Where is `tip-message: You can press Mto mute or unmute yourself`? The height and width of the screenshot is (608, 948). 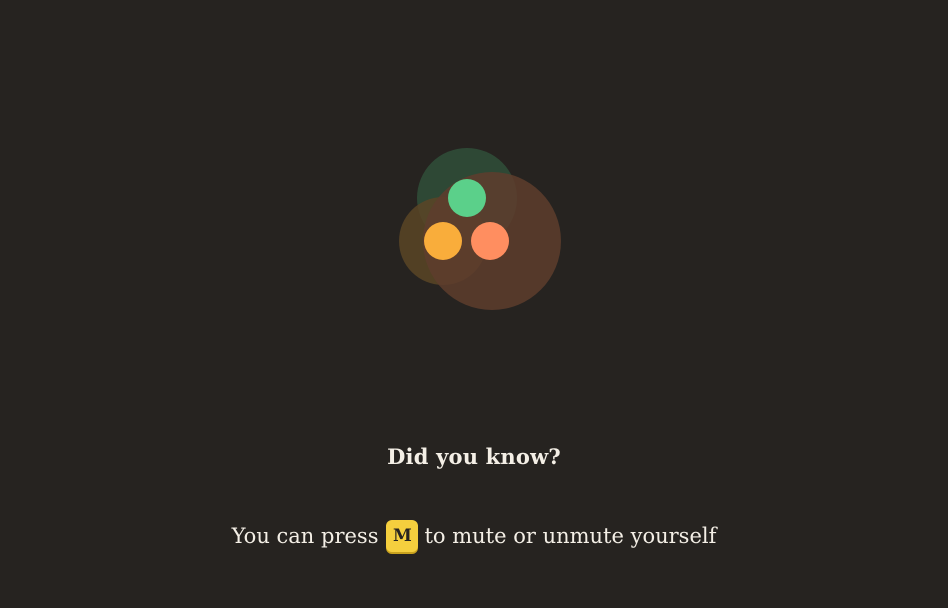
tip-message: You can press Mto mute or unmute yourself is located at coordinates (474, 536).